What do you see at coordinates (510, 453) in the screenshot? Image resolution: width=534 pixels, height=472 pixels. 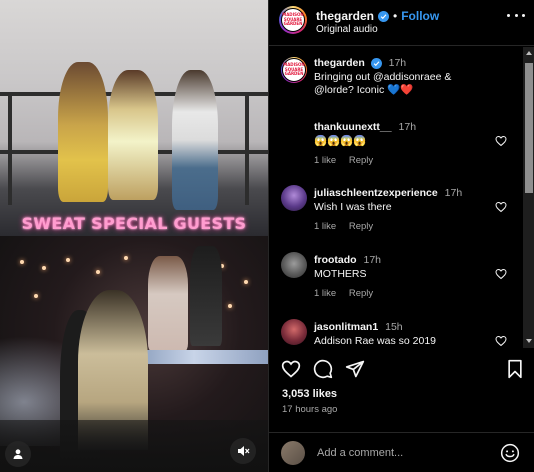 I see `emoji-icon` at bounding box center [510, 453].